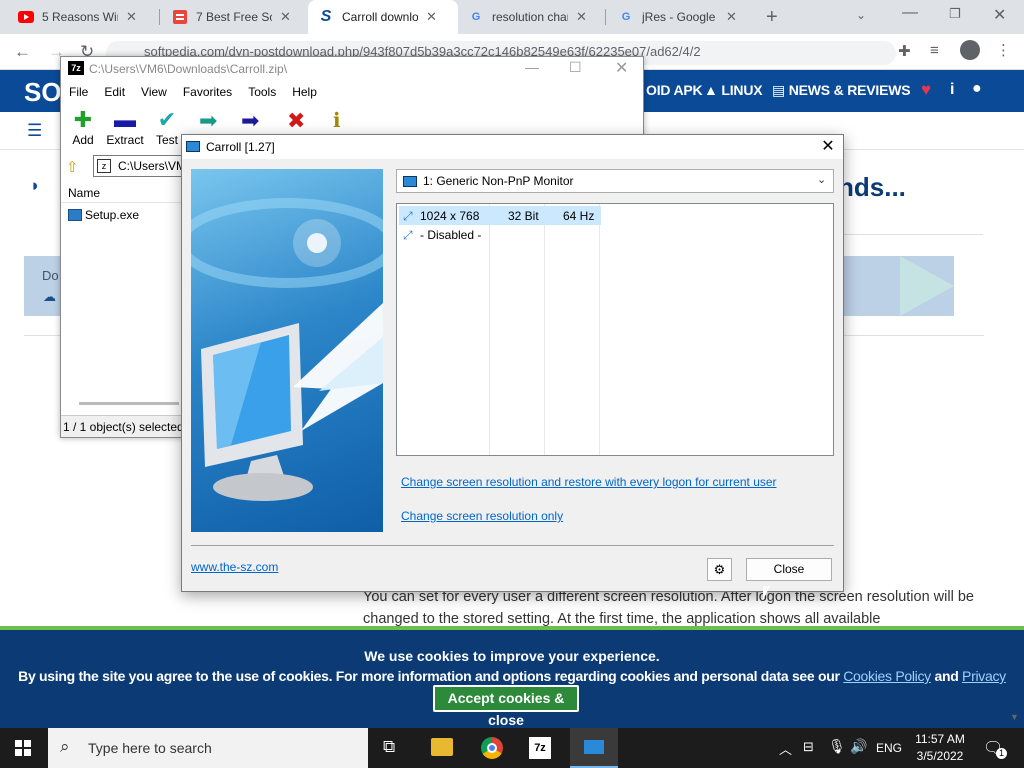 The height and width of the screenshot is (768, 1024). What do you see at coordinates (970, 50) in the screenshot?
I see `profile-avatar` at bounding box center [970, 50].